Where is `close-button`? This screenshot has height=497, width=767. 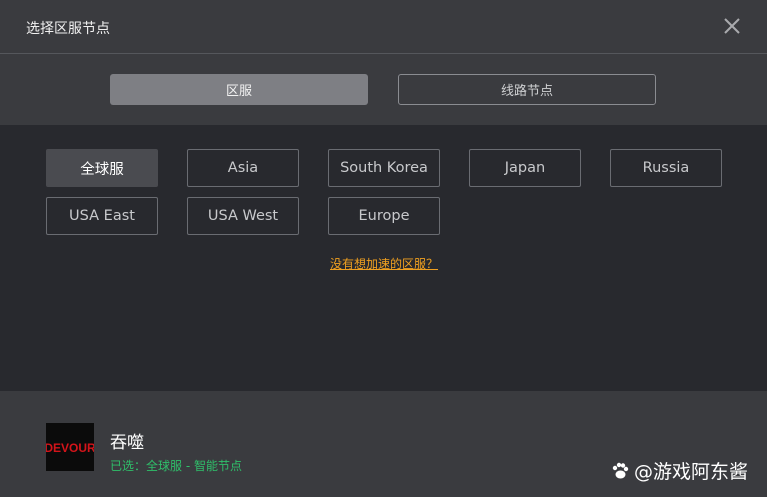 close-button is located at coordinates (732, 26).